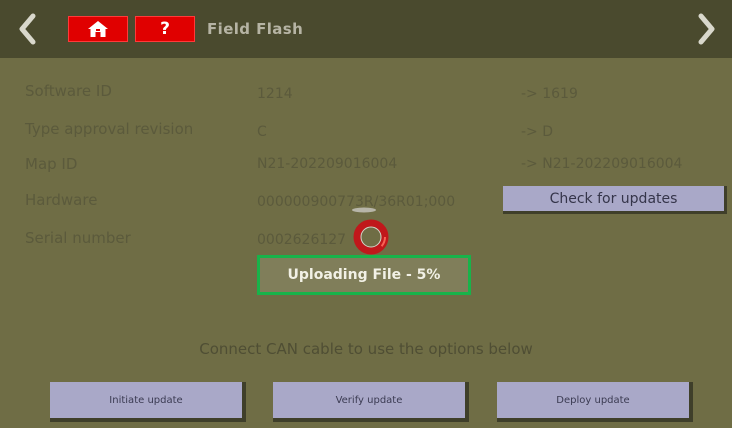  What do you see at coordinates (366, 94) in the screenshot?
I see `info-row-software-id: Software ID 1214 -> 1619` at bounding box center [366, 94].